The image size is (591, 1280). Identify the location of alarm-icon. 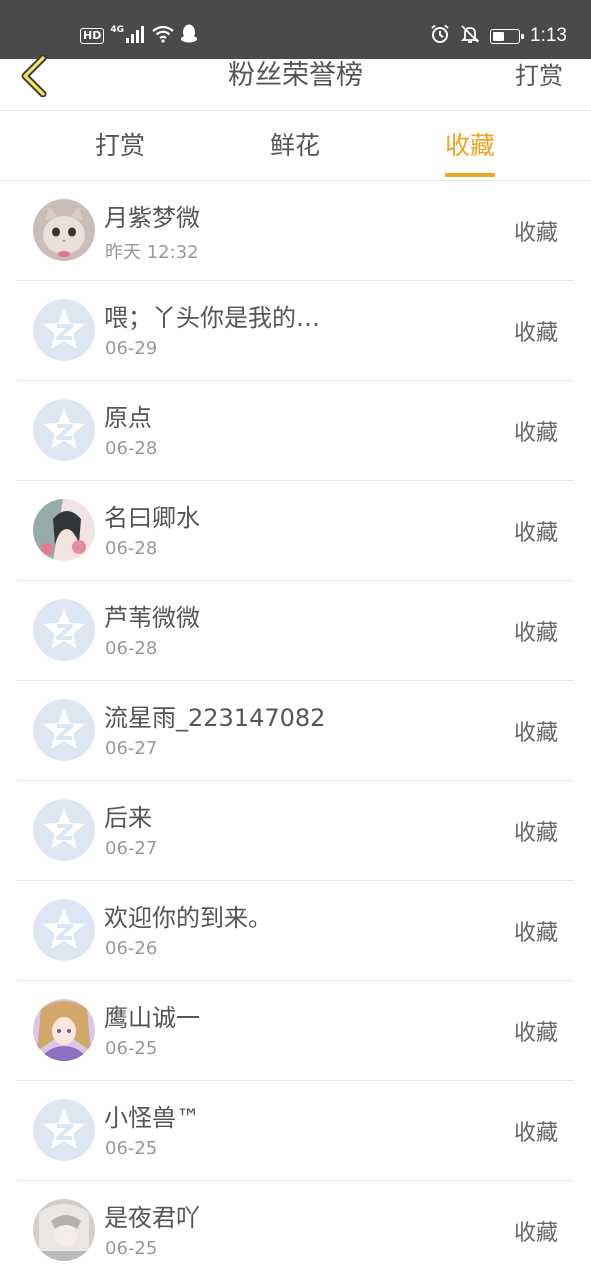
(440, 36).